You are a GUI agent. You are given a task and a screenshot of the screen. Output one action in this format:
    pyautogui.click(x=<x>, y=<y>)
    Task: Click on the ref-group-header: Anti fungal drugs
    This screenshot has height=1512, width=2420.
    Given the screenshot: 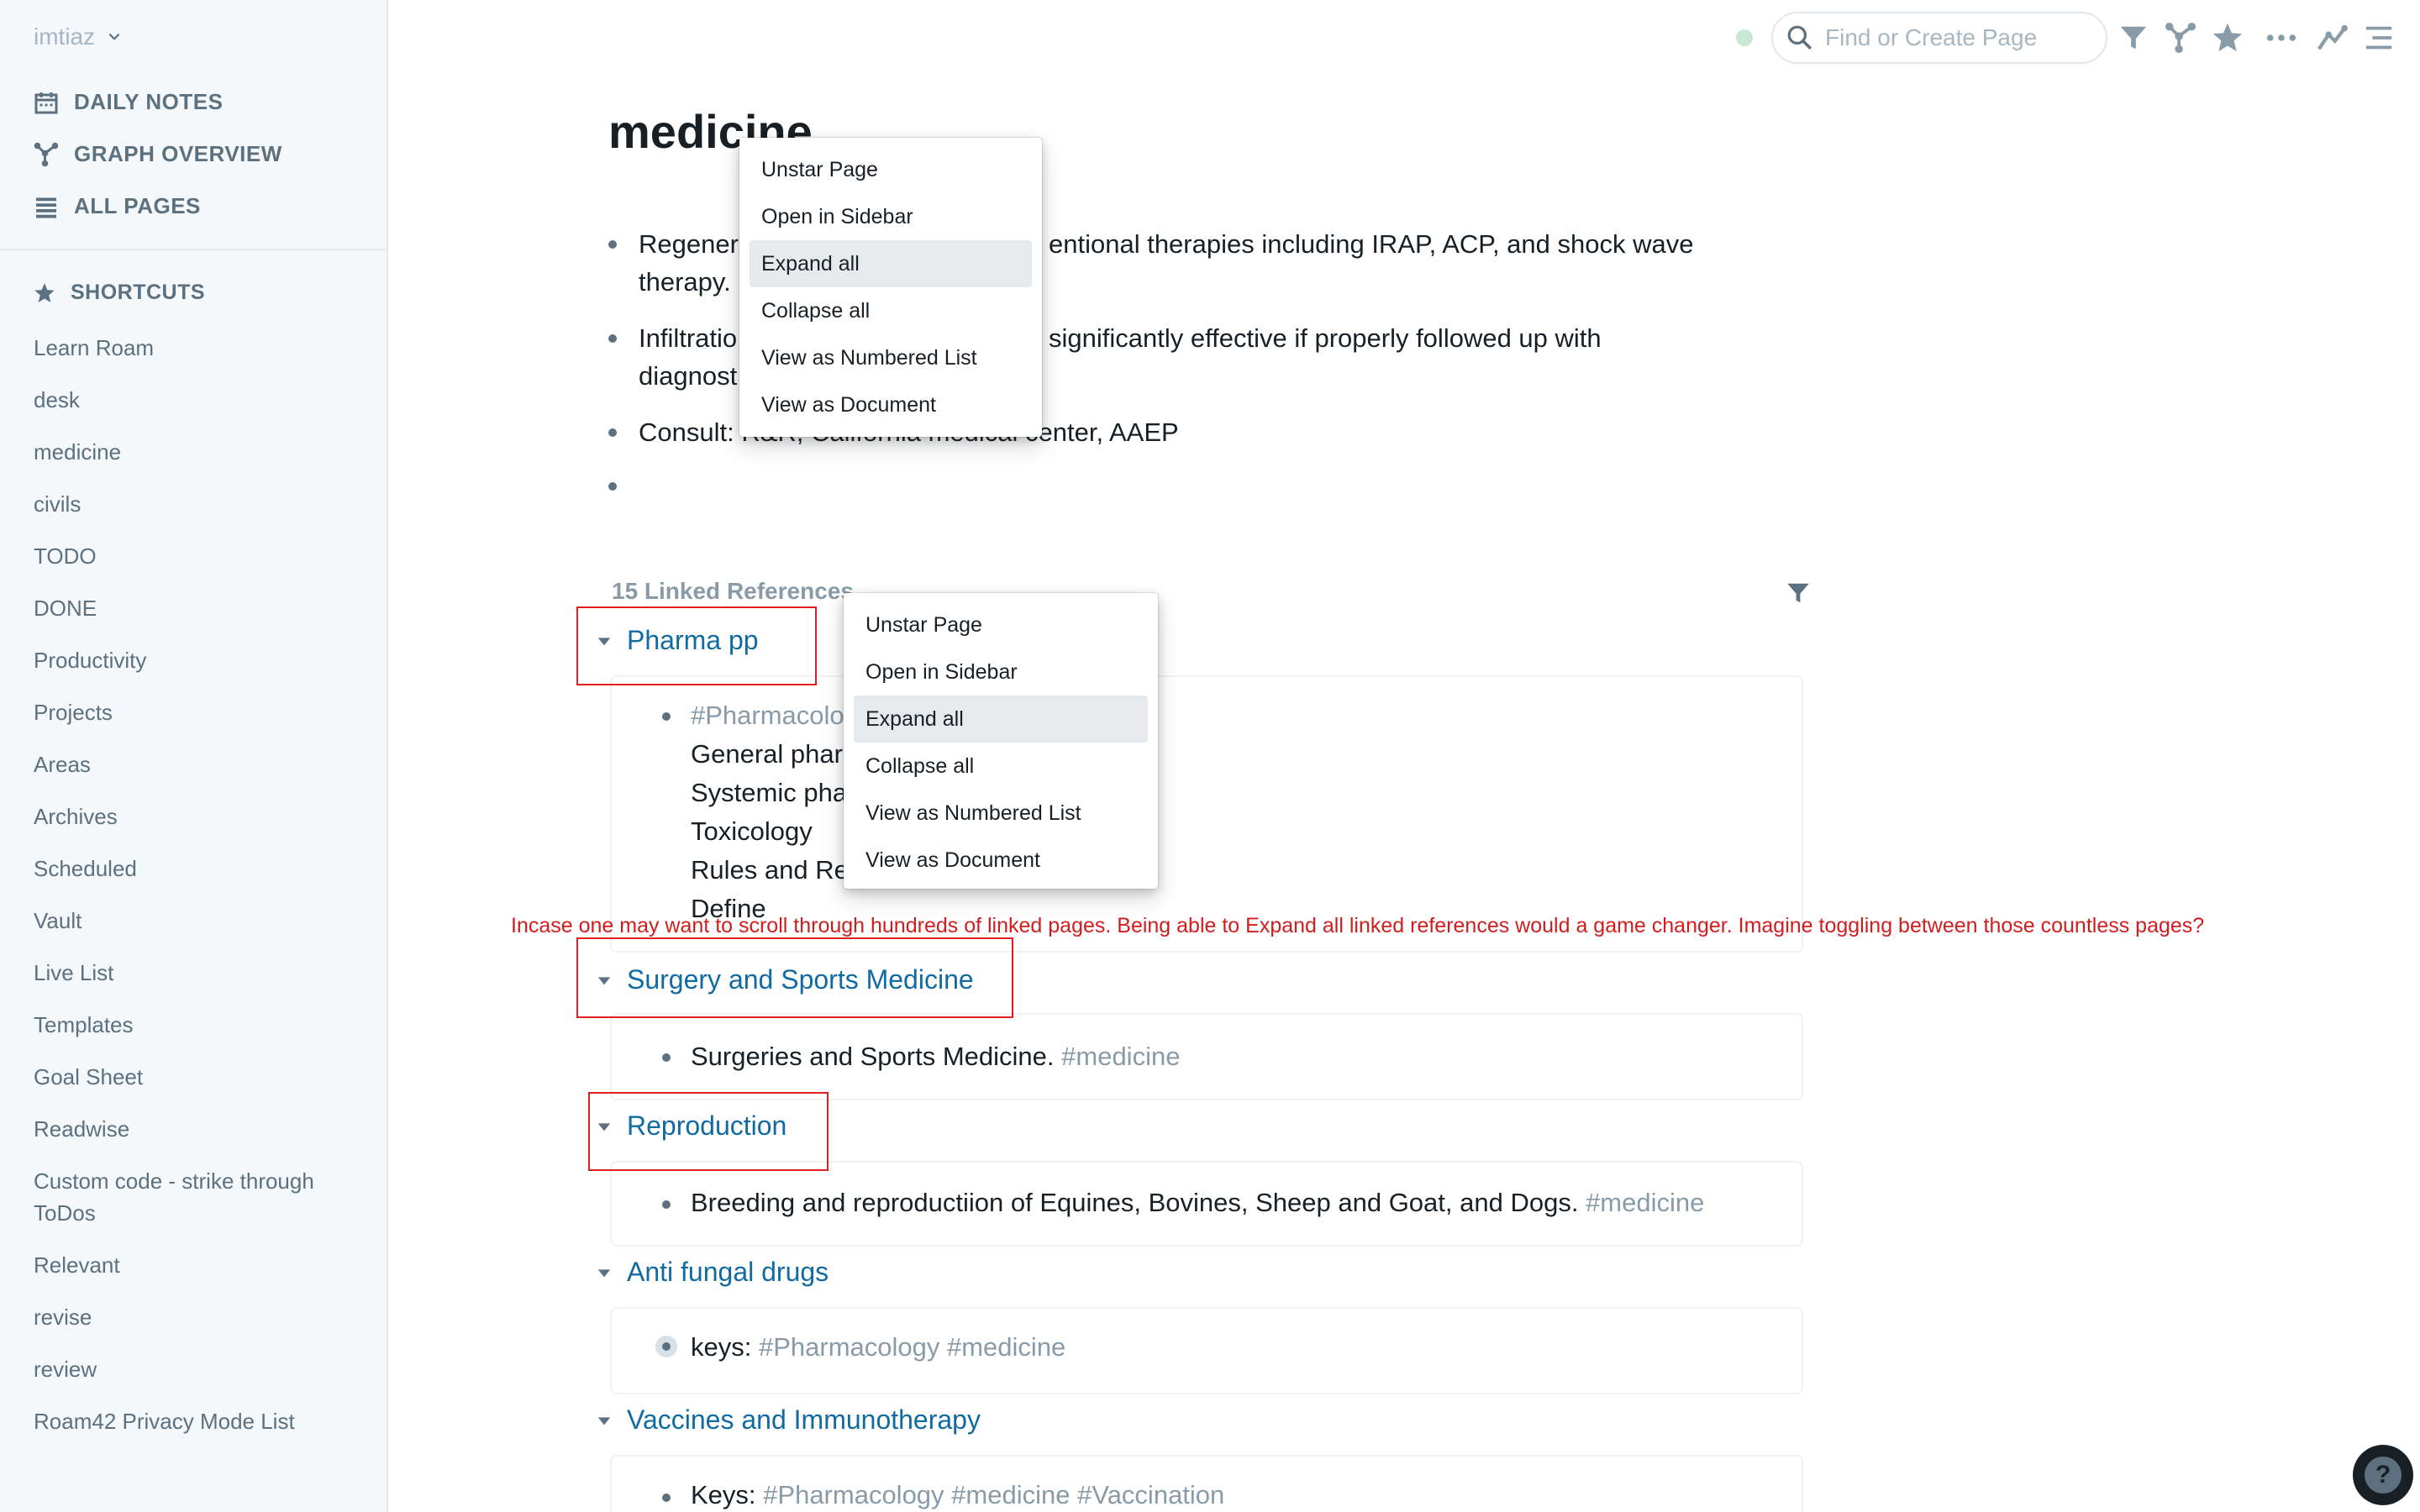 What is the action you would take?
    pyautogui.click(x=713, y=1272)
    